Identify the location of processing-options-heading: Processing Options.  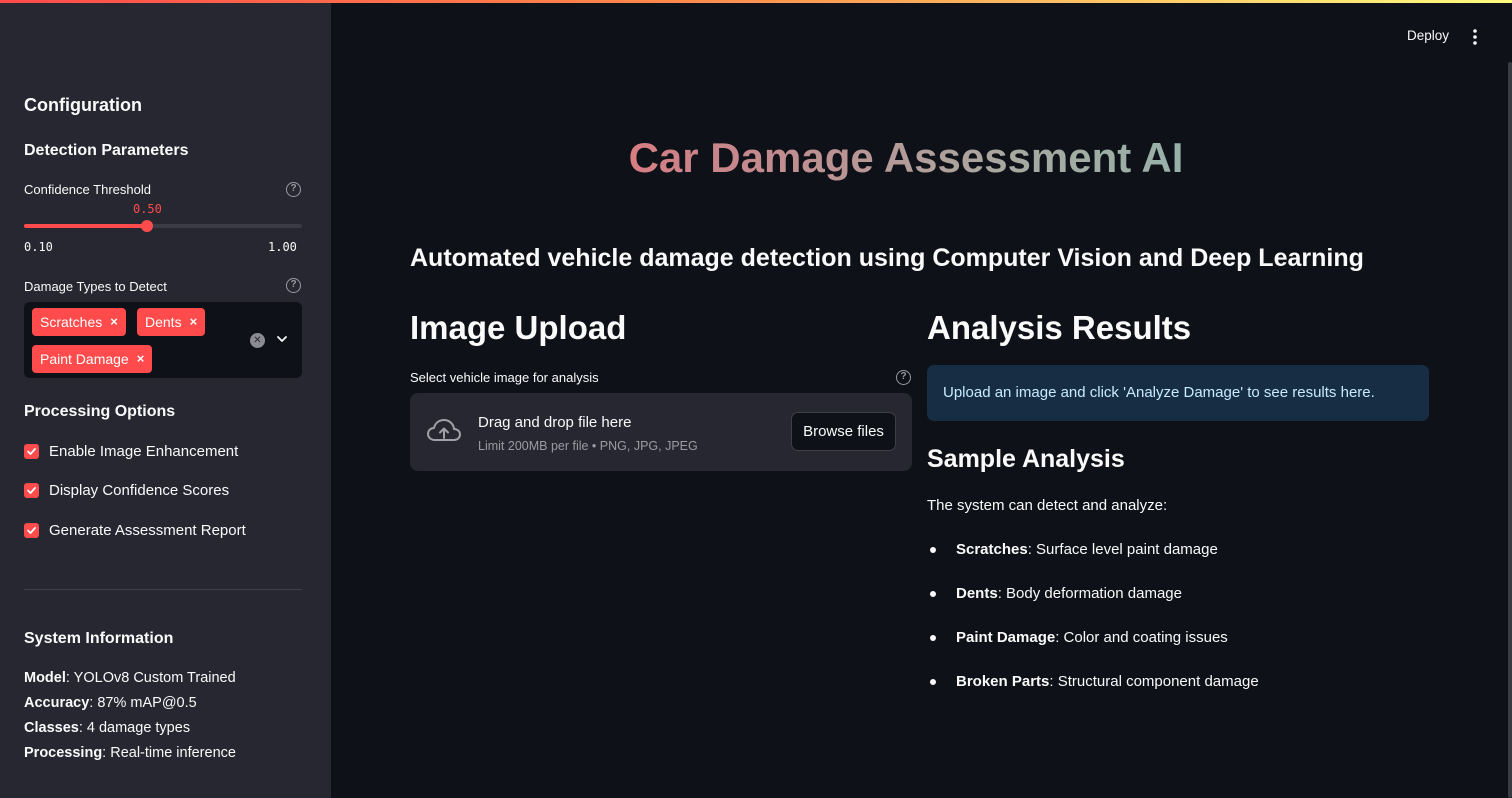
(100, 411).